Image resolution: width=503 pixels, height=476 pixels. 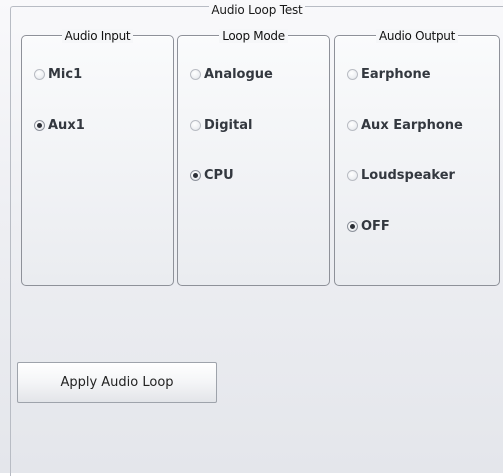 I want to click on group-title: Audio Loop Test, so click(x=257, y=10).